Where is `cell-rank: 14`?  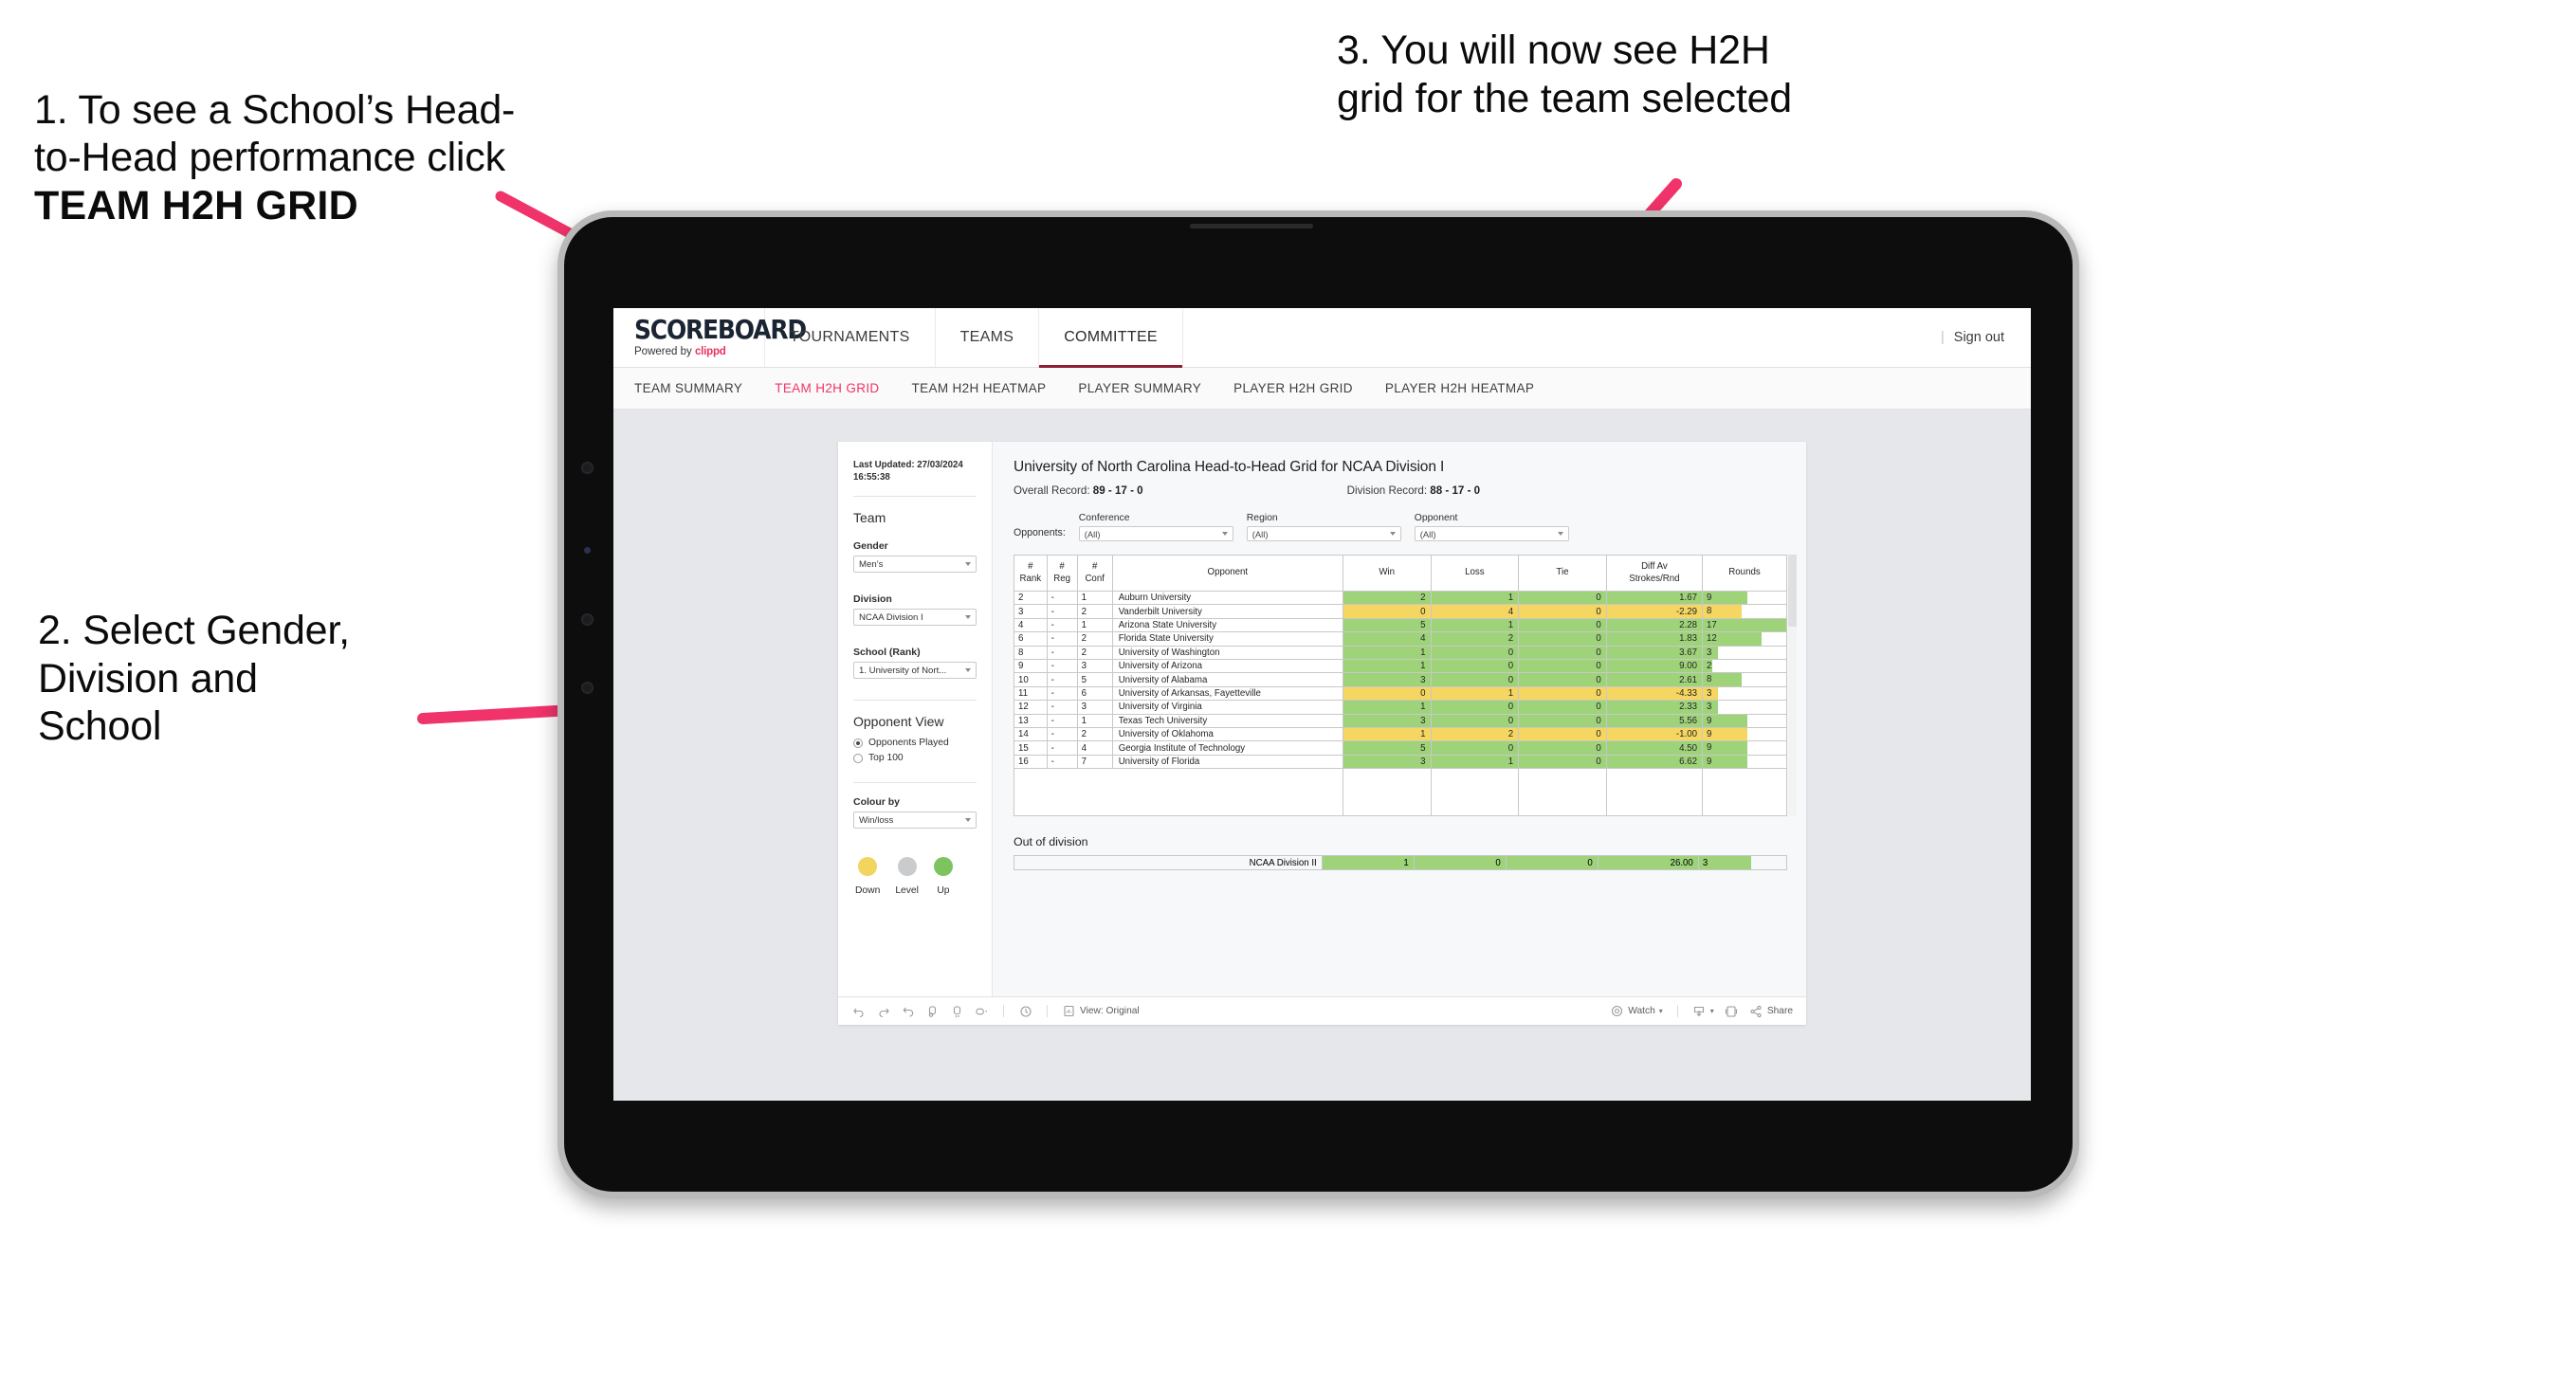 cell-rank: 14 is located at coordinates (1031, 734).